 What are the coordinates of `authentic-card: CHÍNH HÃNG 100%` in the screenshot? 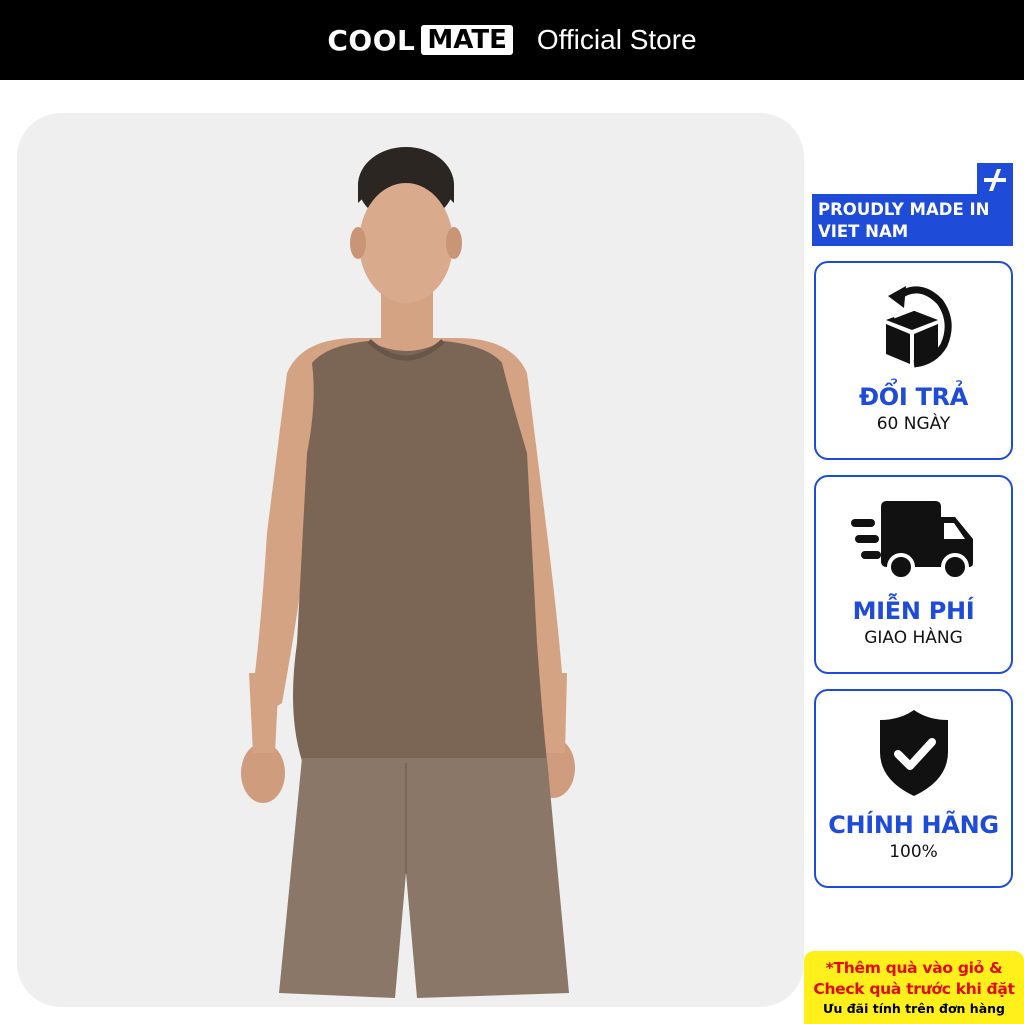 It's located at (913, 788).